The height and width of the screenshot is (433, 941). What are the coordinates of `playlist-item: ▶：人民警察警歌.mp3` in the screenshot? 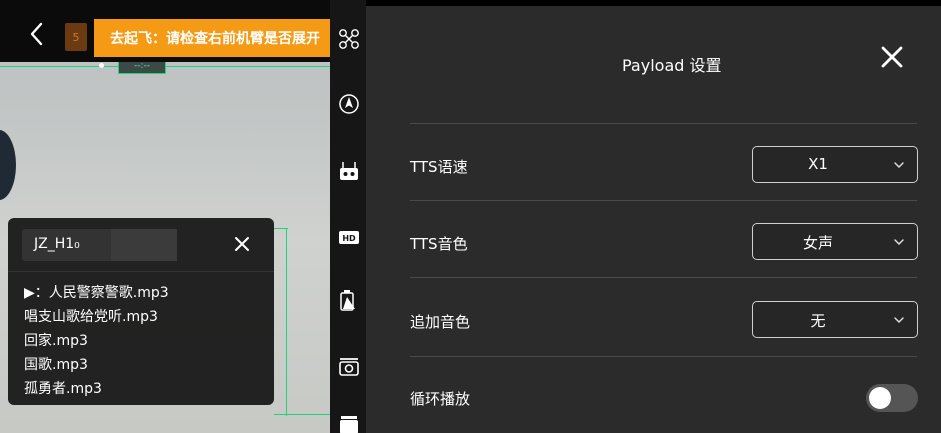 It's located at (149, 293).